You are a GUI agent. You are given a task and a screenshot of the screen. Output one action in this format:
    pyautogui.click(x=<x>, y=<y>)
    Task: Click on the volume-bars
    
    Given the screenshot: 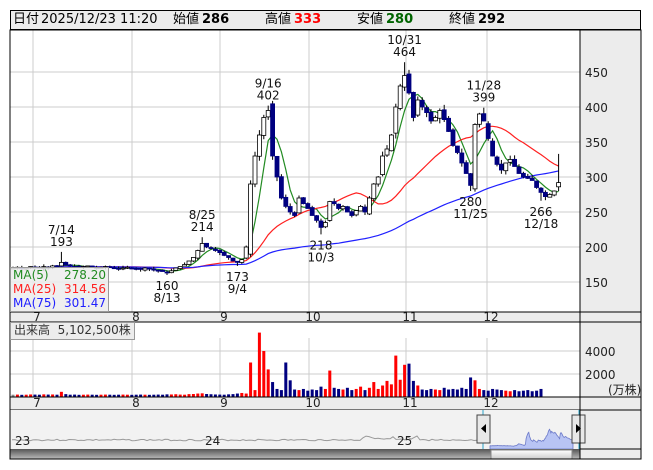 What is the action you would take?
    pyautogui.click(x=277, y=364)
    